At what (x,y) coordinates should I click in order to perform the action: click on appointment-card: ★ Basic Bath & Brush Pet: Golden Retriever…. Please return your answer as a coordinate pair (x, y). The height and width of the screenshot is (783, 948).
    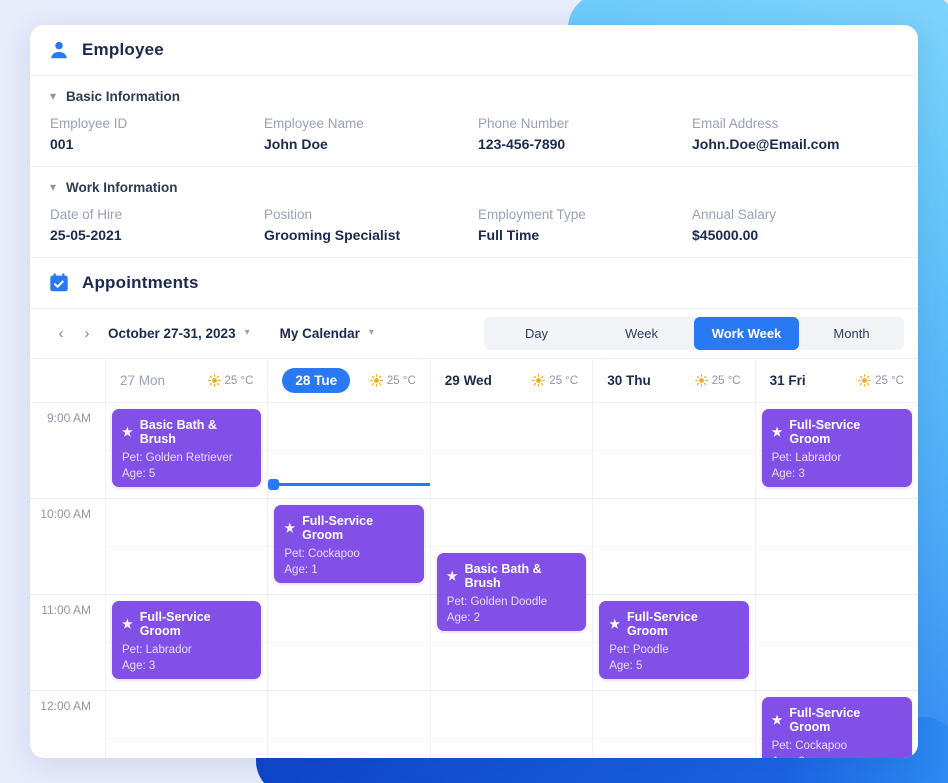
    Looking at the image, I should click on (187, 448).